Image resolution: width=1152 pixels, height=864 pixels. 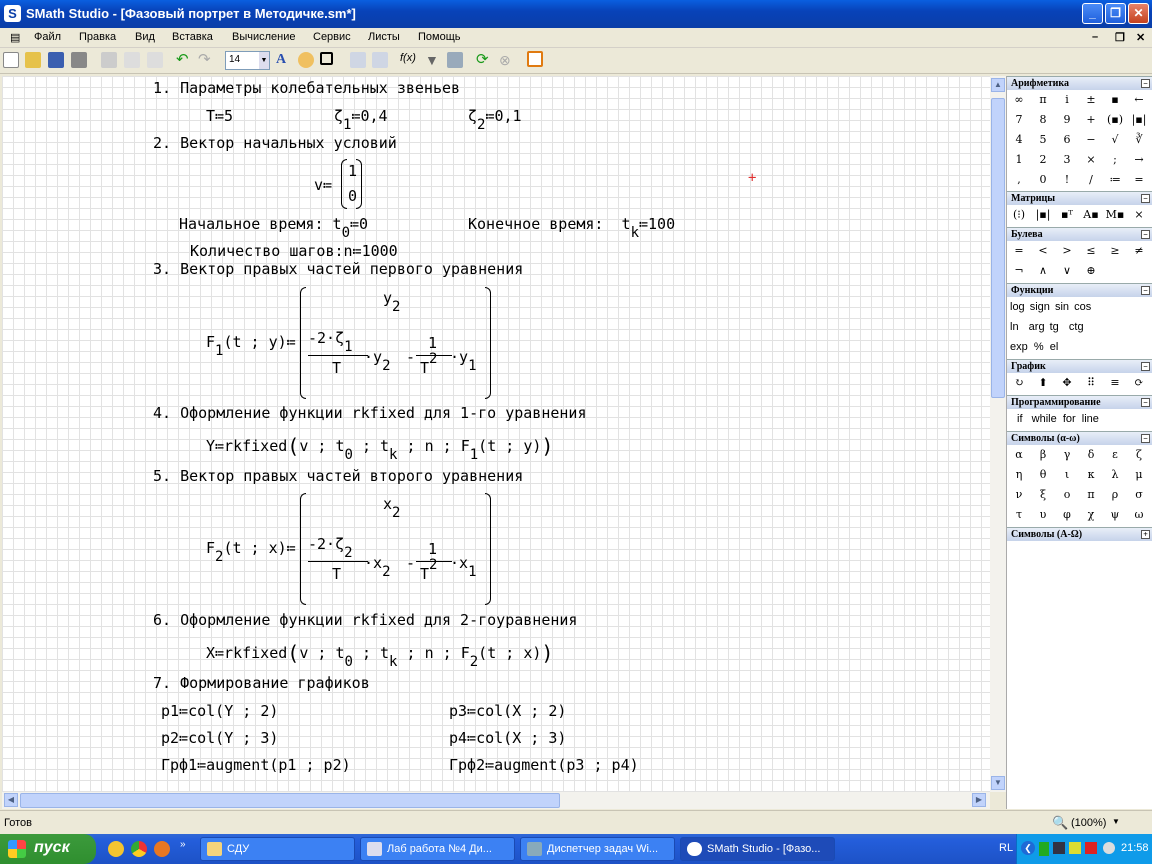 I want to click on functions-row-2: ln arg tg ctg, so click(x=1047, y=327).